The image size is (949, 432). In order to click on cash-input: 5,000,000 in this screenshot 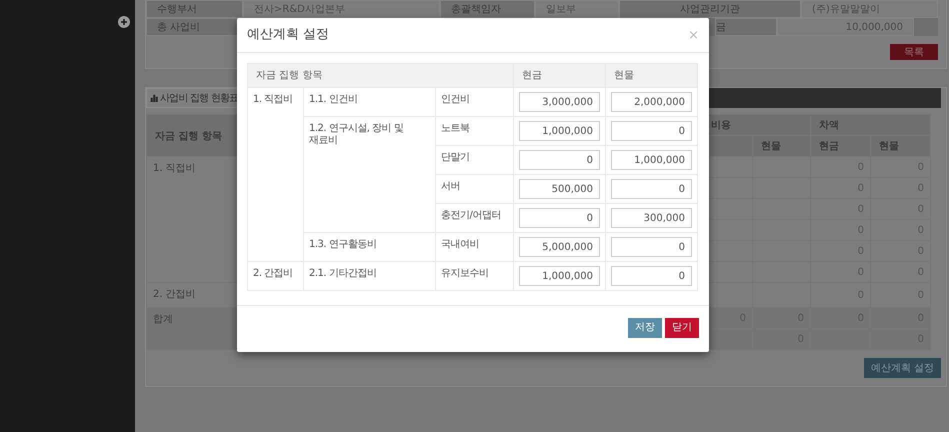, I will do `click(559, 247)`.